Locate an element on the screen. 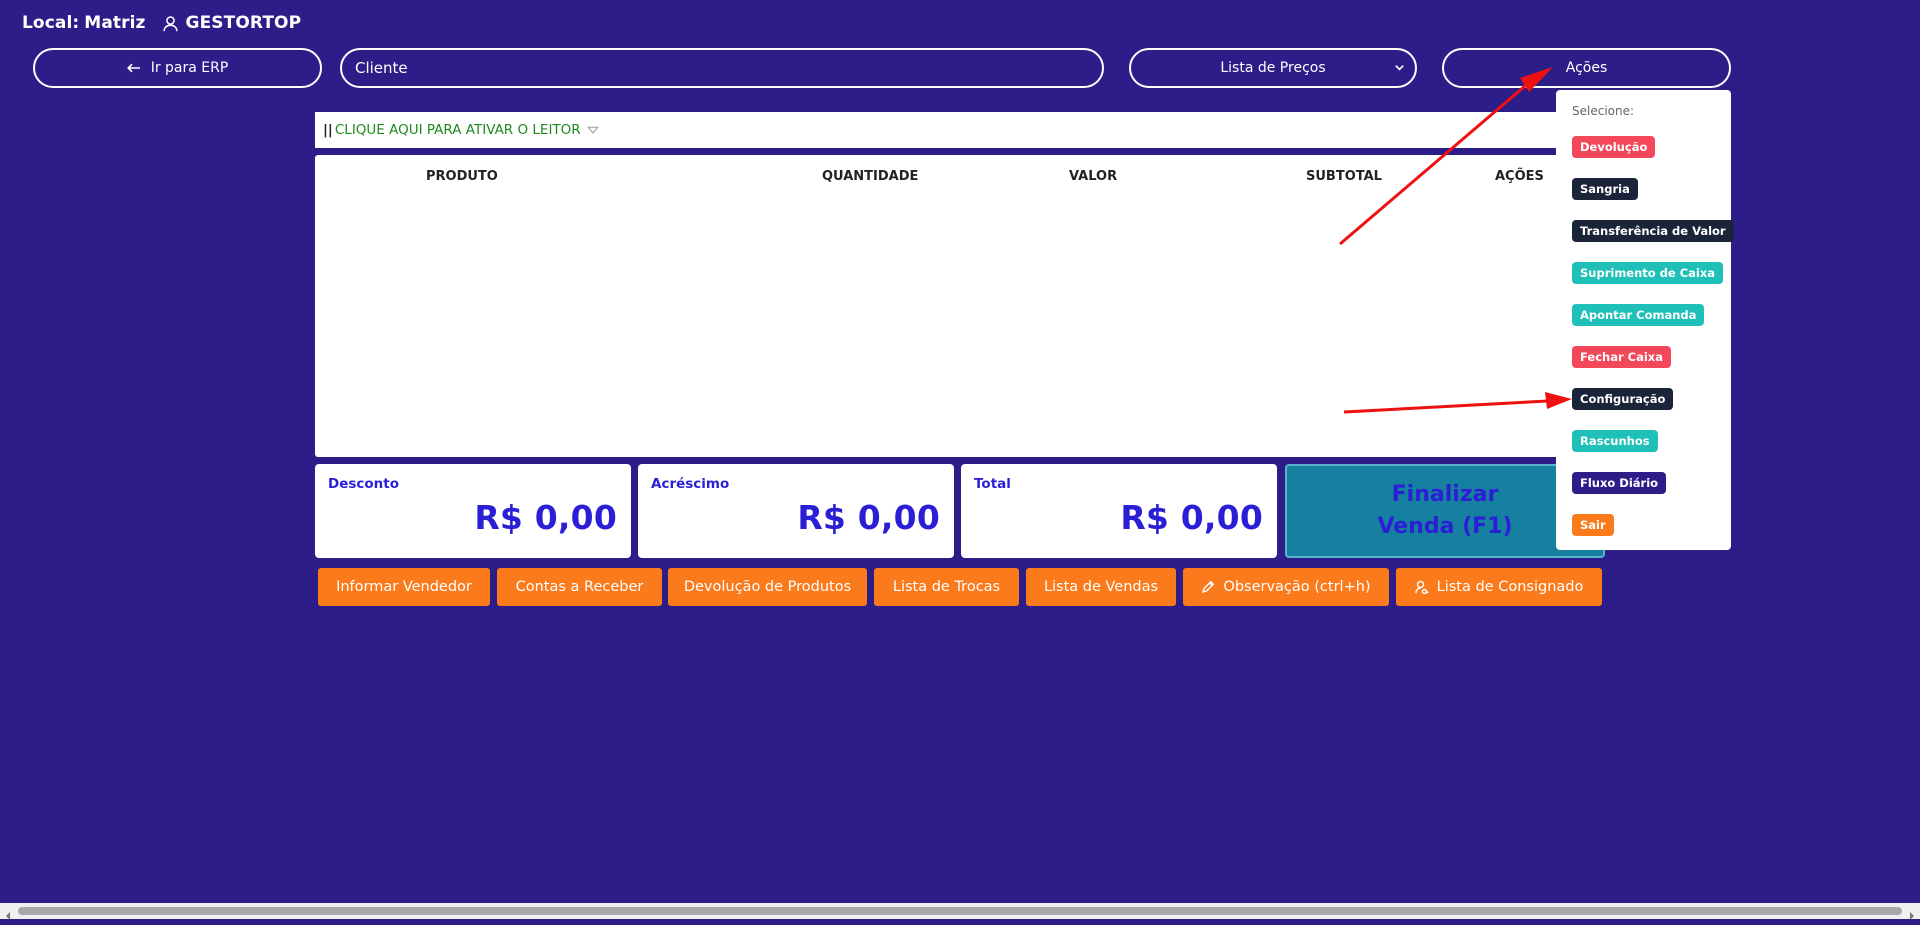 The width and height of the screenshot is (1920, 925). menu-item-sair: Sair is located at coordinates (1593, 525).